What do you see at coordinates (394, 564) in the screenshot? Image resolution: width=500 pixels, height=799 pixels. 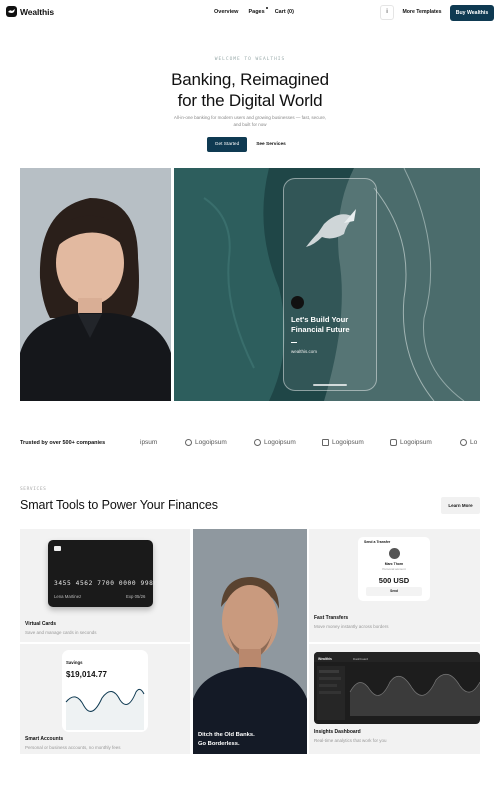 I see `transfer-recipient: Marc Thorn` at bounding box center [394, 564].